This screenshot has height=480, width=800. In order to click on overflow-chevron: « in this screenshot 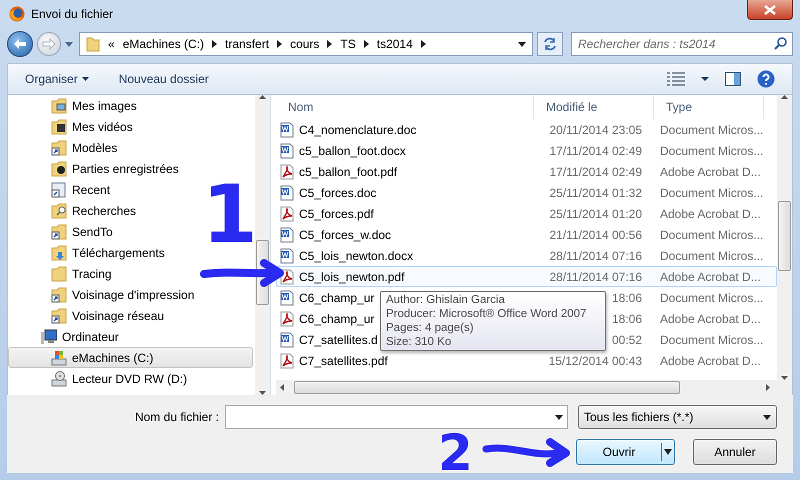, I will do `click(111, 44)`.